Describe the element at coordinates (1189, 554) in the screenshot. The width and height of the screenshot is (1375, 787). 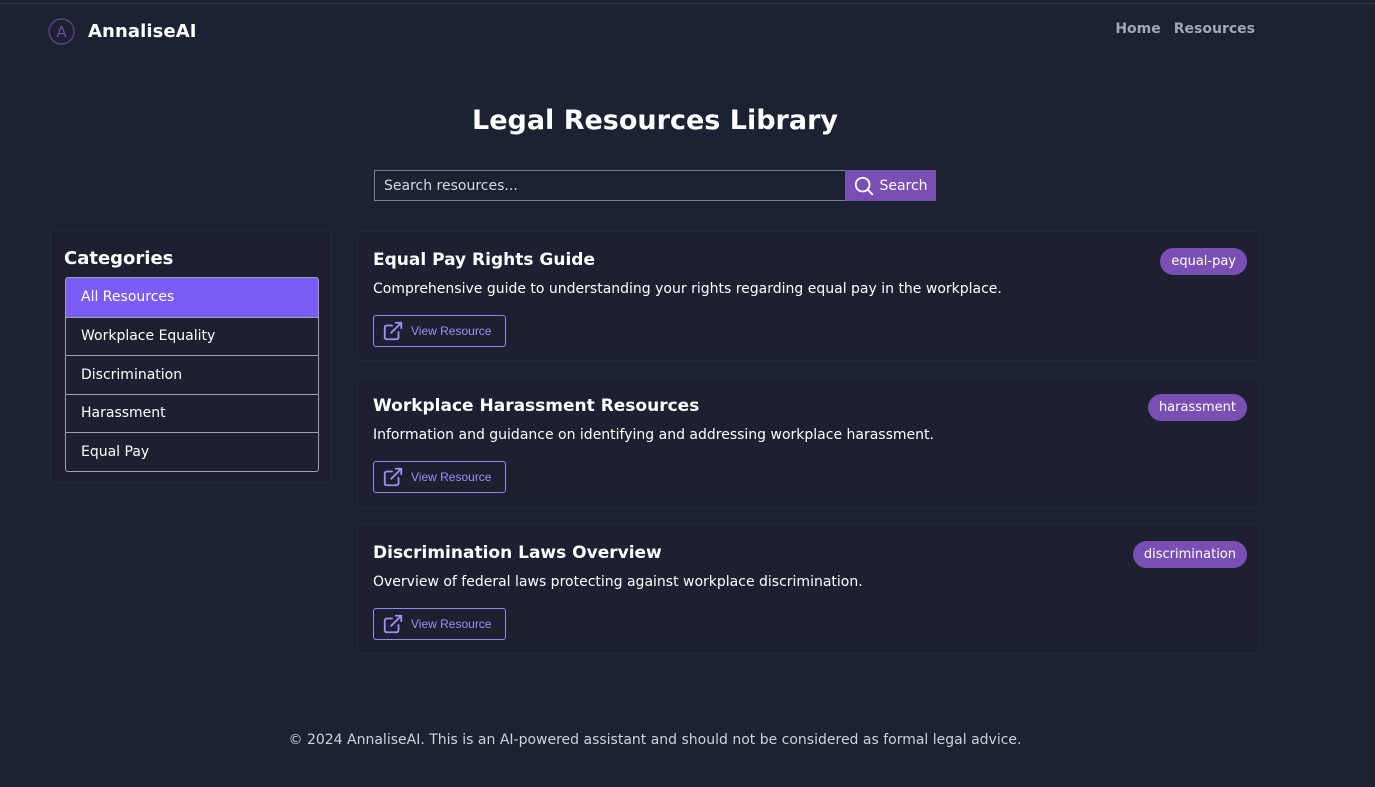
I see `resource-tag: discrimination` at that location.